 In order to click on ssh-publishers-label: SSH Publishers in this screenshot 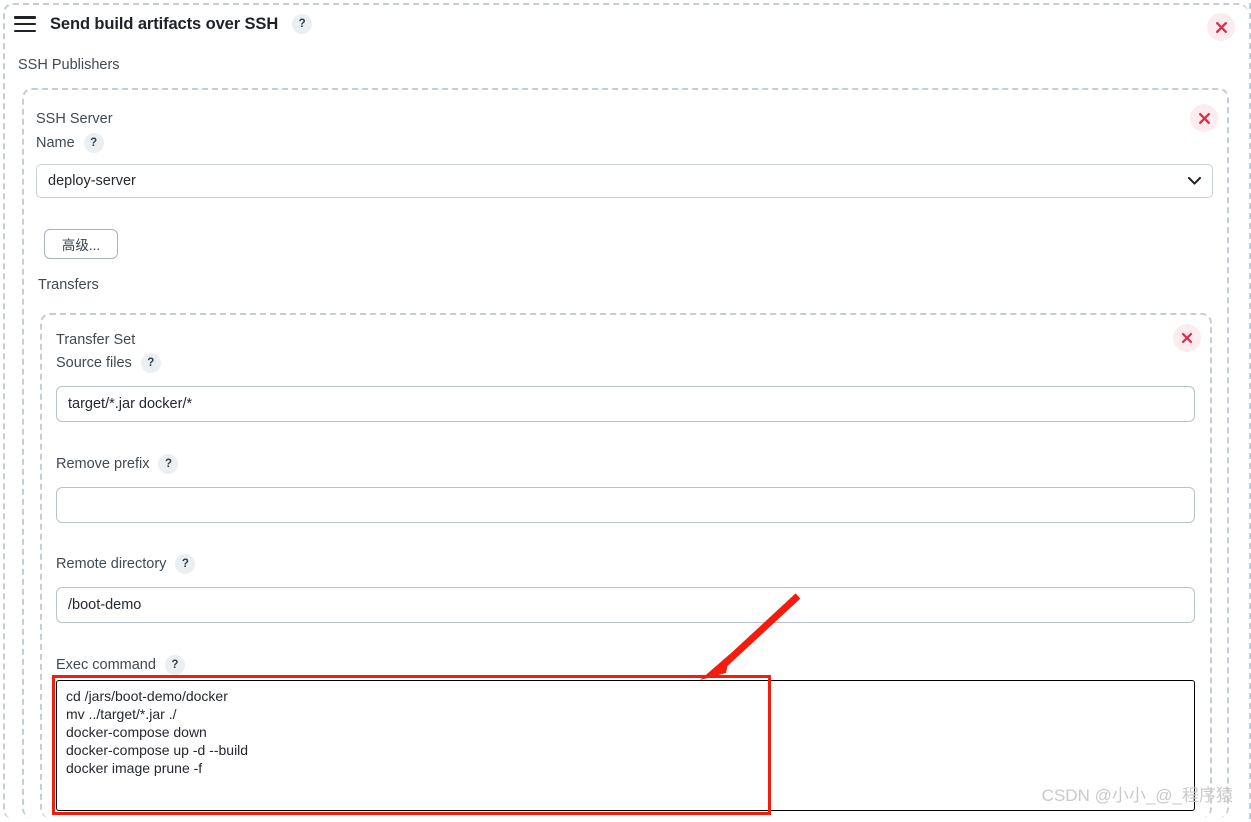, I will do `click(69, 65)`.